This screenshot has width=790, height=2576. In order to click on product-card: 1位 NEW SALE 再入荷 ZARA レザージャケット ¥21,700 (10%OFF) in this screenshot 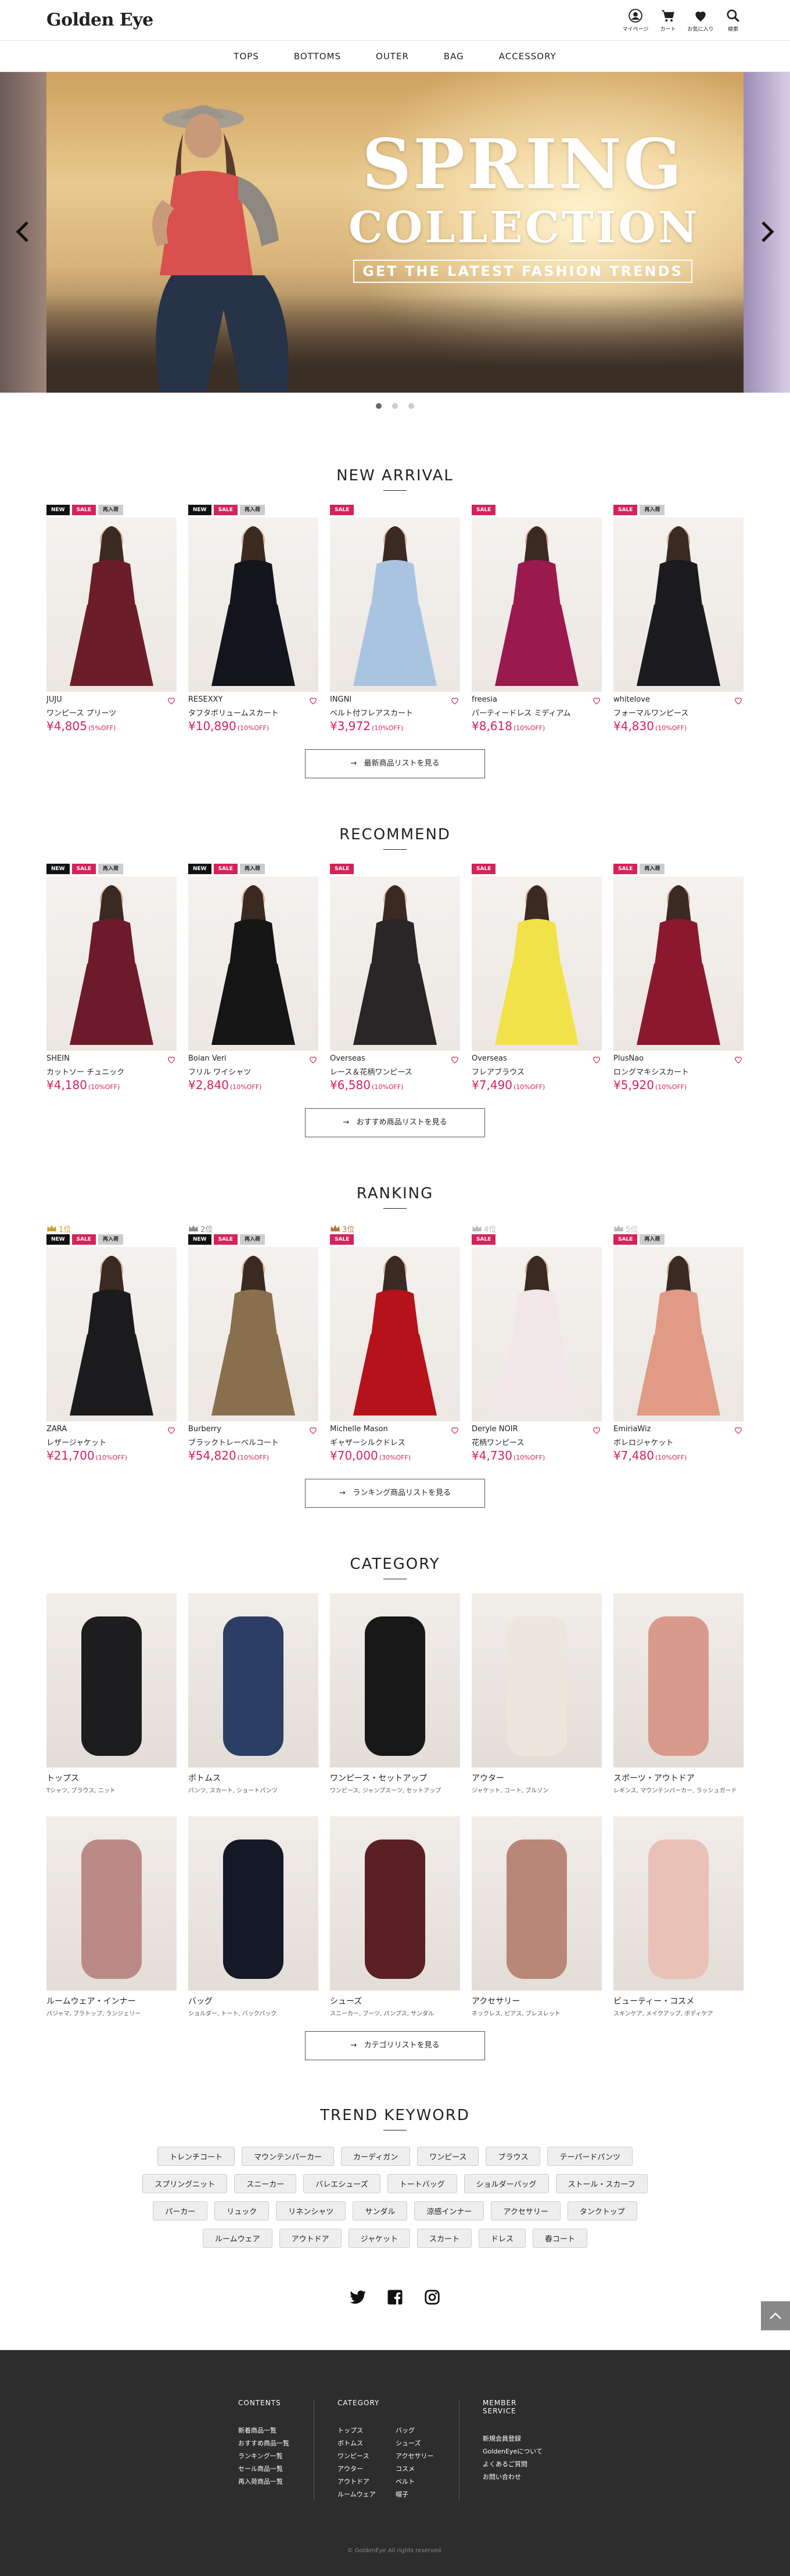, I will do `click(112, 1343)`.